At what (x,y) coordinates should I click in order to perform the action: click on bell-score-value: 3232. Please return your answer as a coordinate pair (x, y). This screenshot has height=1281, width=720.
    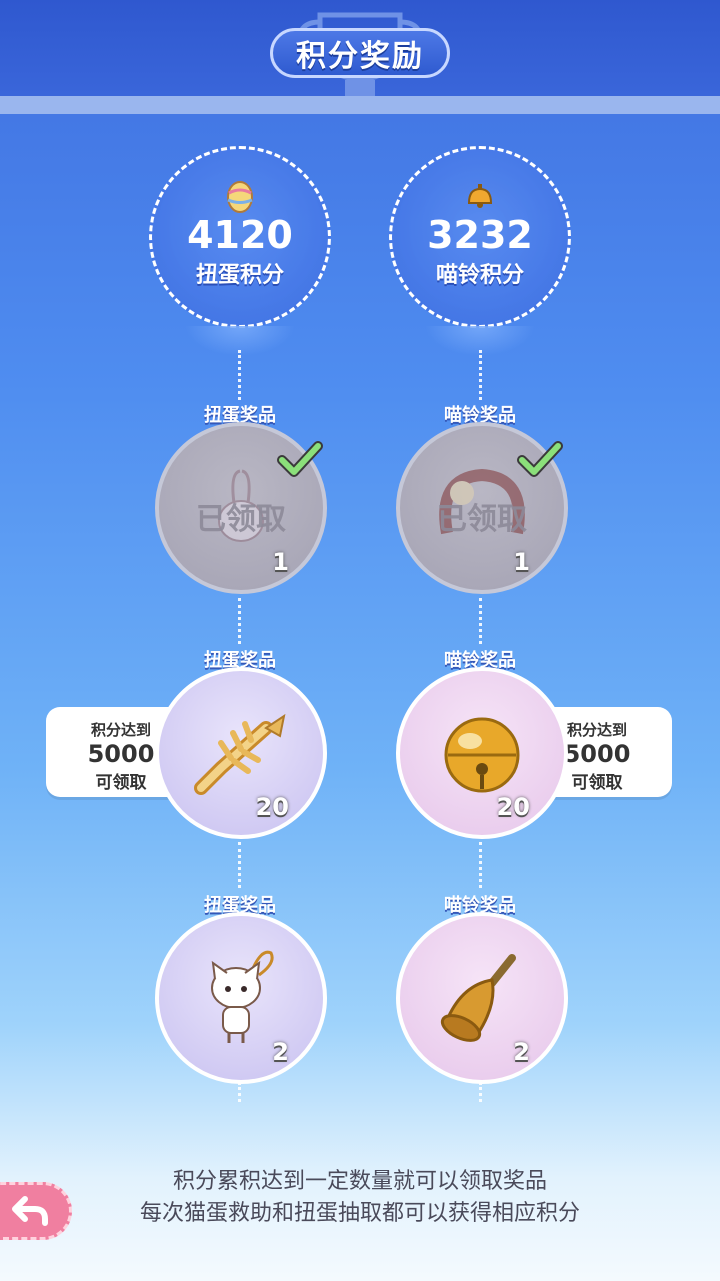
    Looking at the image, I should click on (480, 235).